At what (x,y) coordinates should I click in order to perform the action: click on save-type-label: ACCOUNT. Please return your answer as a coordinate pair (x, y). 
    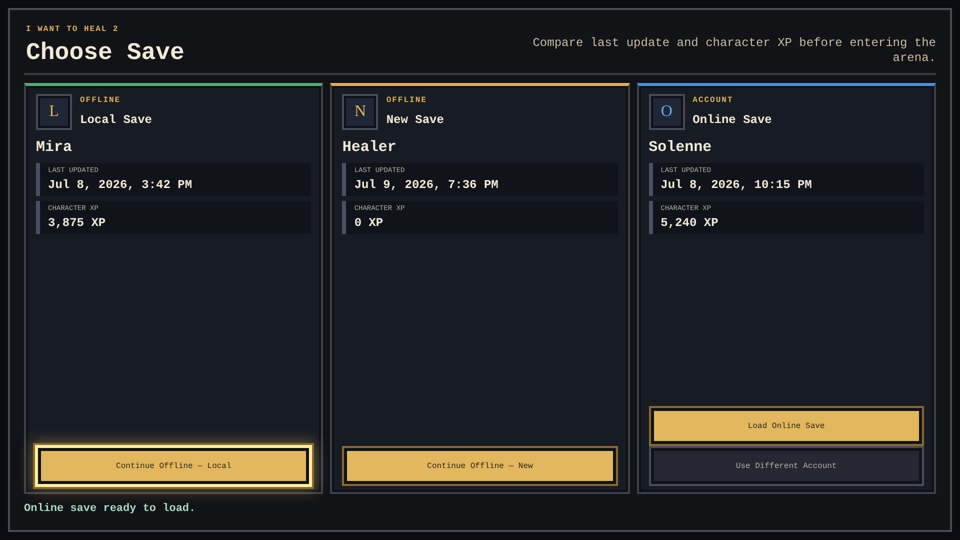
    Looking at the image, I should click on (713, 100).